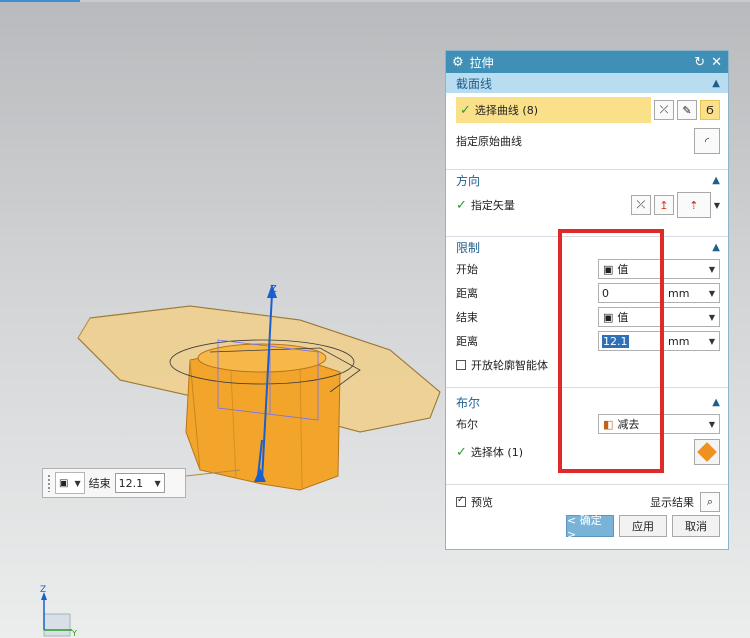  I want to click on end-dropdown: ▣ 值 ▼, so click(659, 317).